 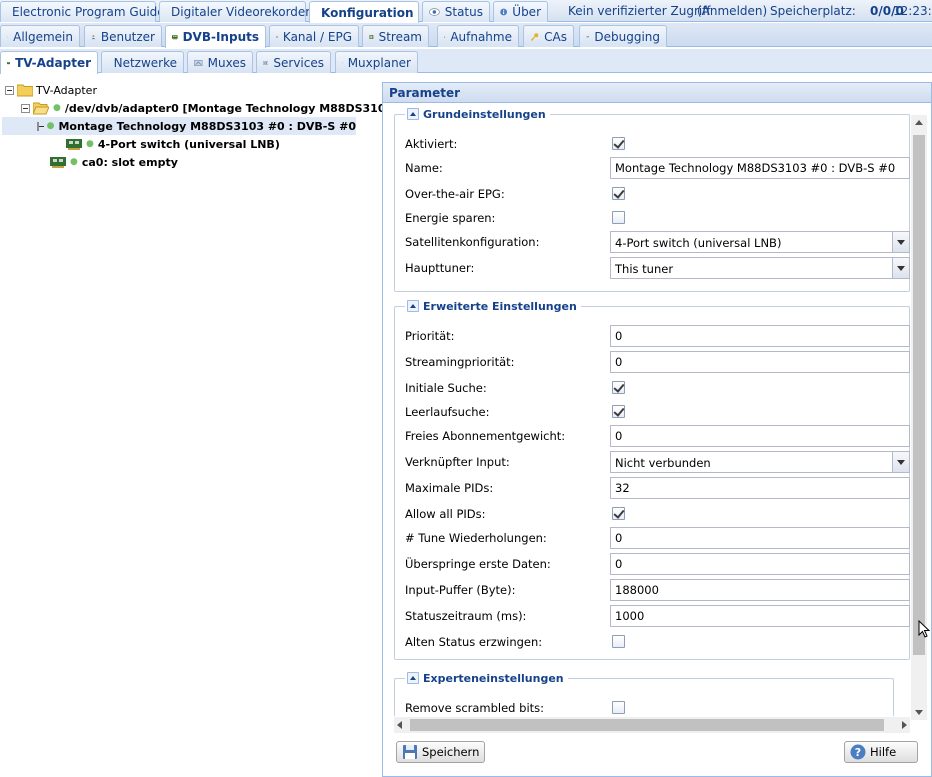 I want to click on field-status-period-label: Statuszeitraum (ms):, so click(x=466, y=616).